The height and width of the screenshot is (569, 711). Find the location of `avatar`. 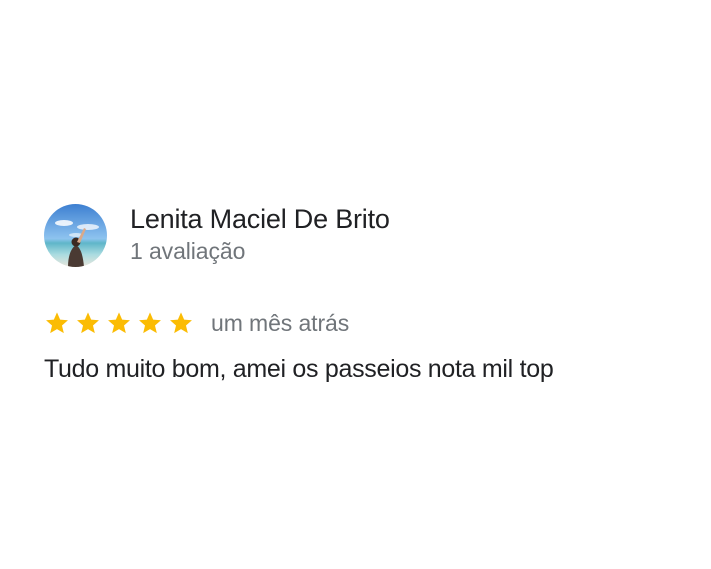

avatar is located at coordinates (75, 235).